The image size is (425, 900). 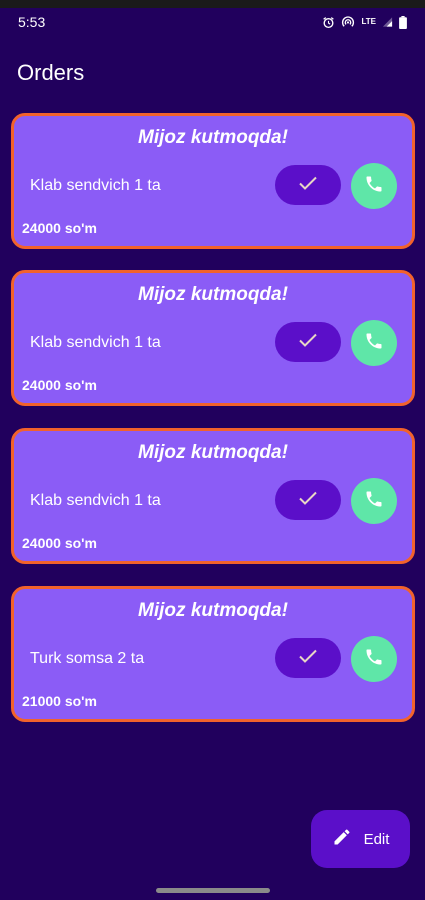 What do you see at coordinates (403, 22) in the screenshot?
I see `battery-icon` at bounding box center [403, 22].